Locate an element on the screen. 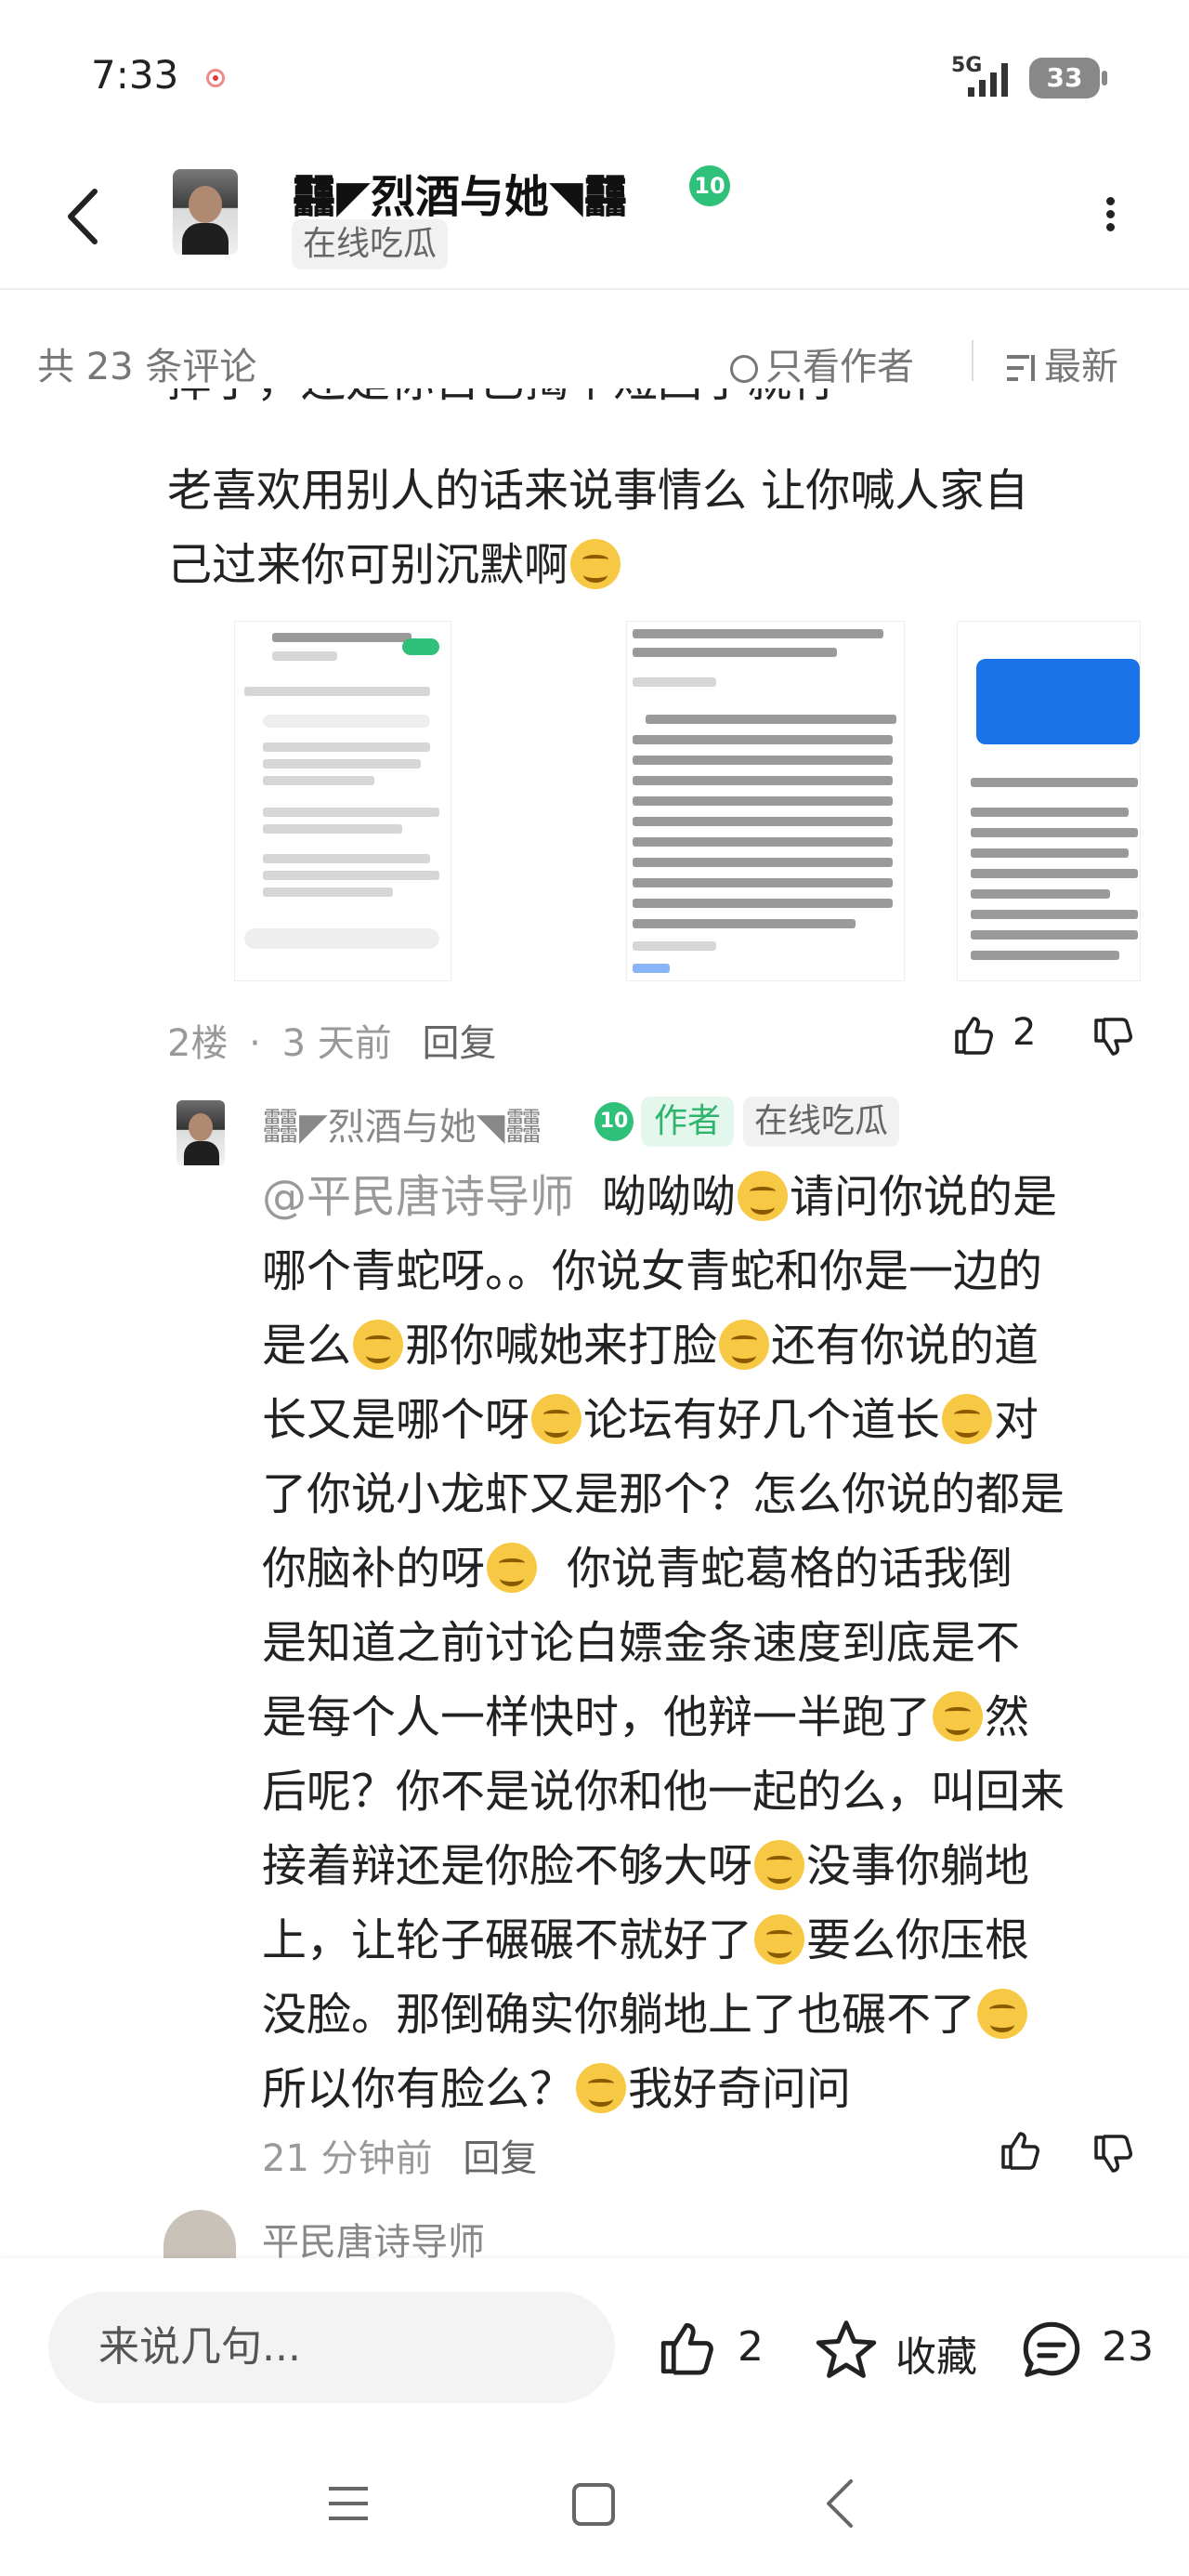  star-icon is located at coordinates (846, 2349).